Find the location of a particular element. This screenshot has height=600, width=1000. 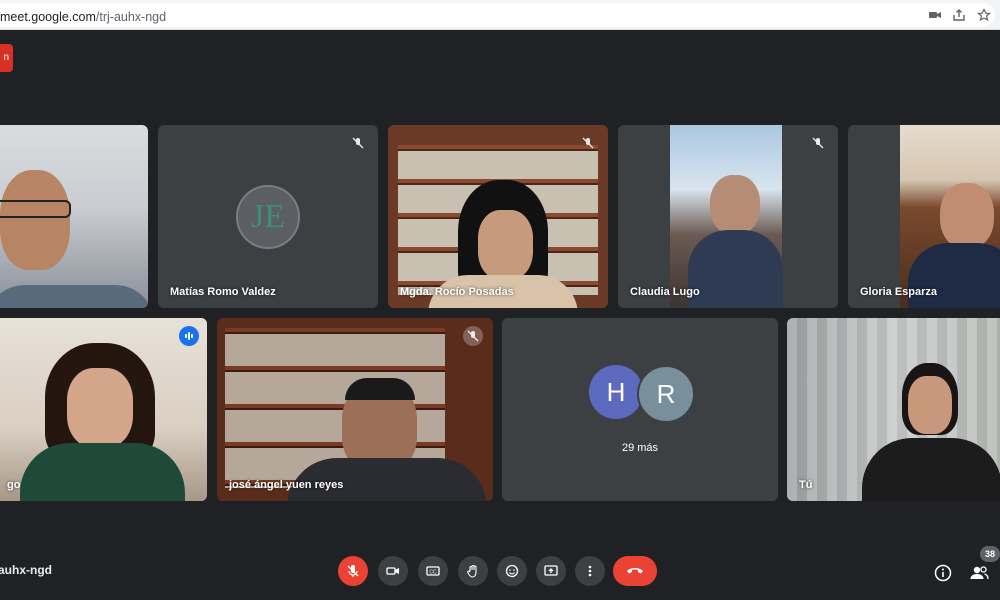

participant-tile: Claudia Lugo is located at coordinates (728, 216).